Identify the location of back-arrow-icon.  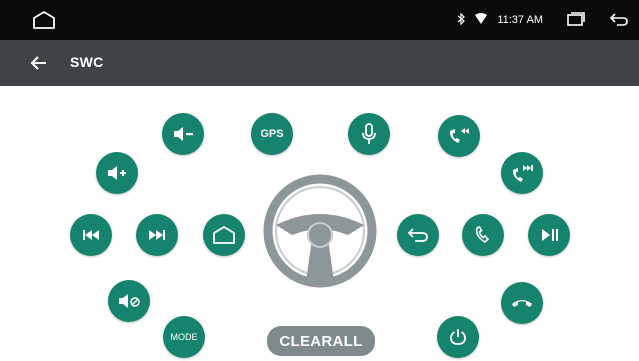
(39, 63).